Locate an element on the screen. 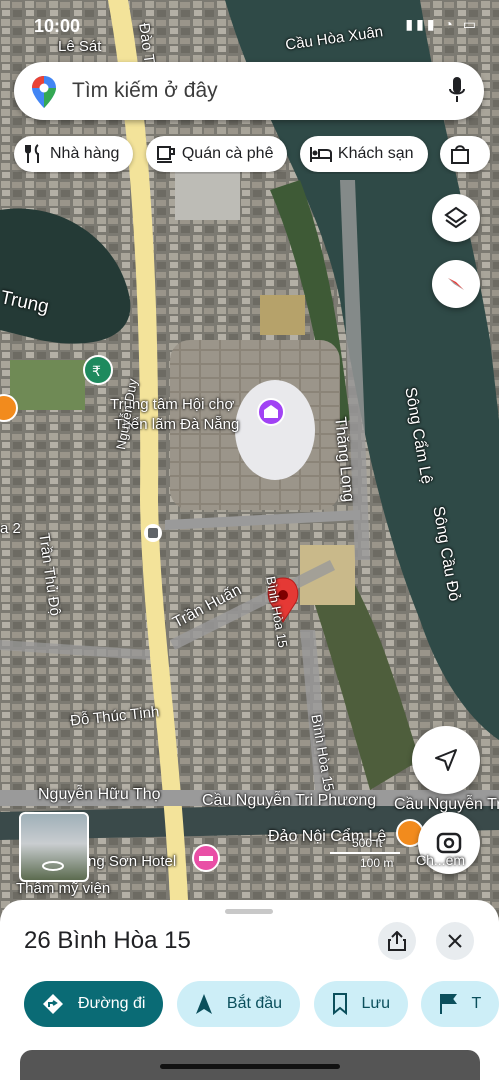 This screenshot has width=499, height=1080. scale-line is located at coordinates (365, 853).